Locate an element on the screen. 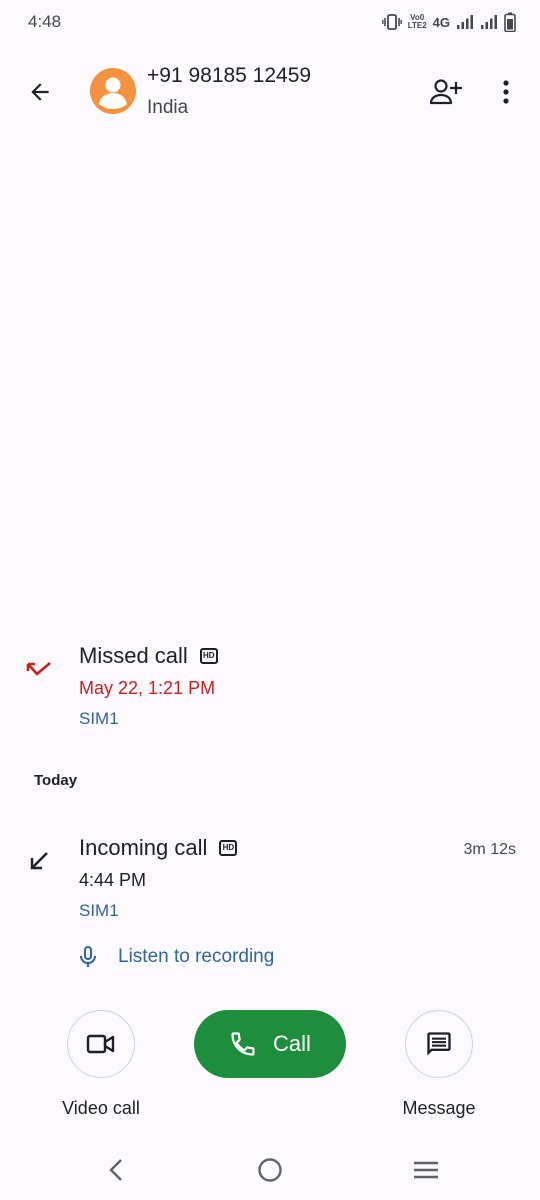  nav-recents-button is located at coordinates (426, 1170).